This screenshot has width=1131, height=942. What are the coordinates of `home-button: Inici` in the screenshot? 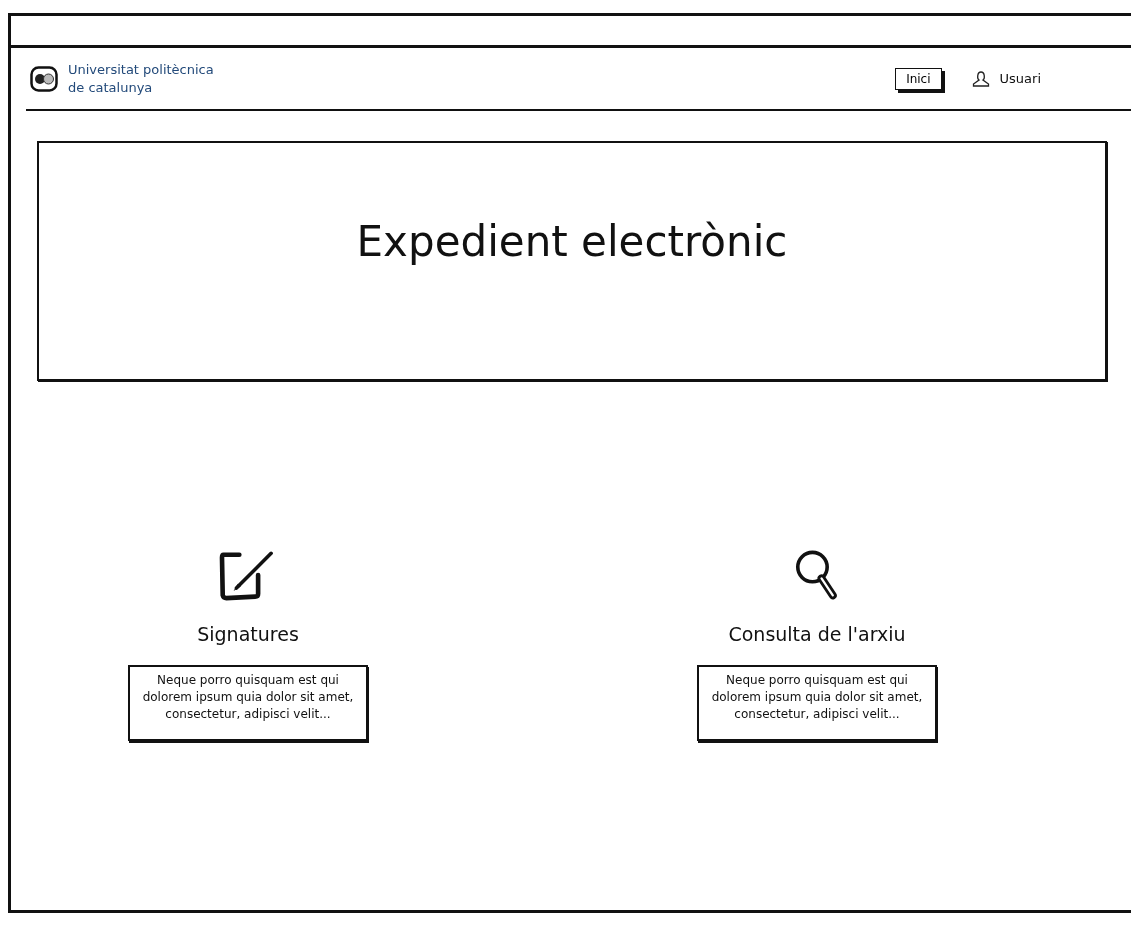 It's located at (918, 78).